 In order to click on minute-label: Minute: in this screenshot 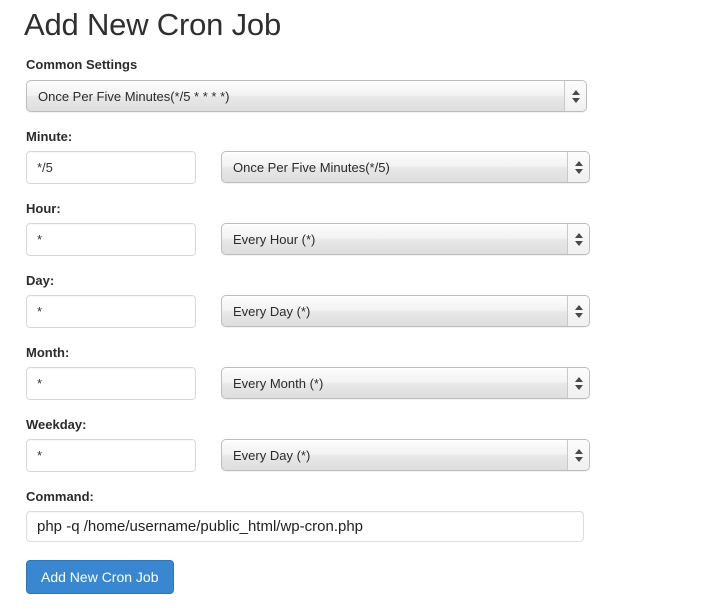, I will do `click(49, 136)`.